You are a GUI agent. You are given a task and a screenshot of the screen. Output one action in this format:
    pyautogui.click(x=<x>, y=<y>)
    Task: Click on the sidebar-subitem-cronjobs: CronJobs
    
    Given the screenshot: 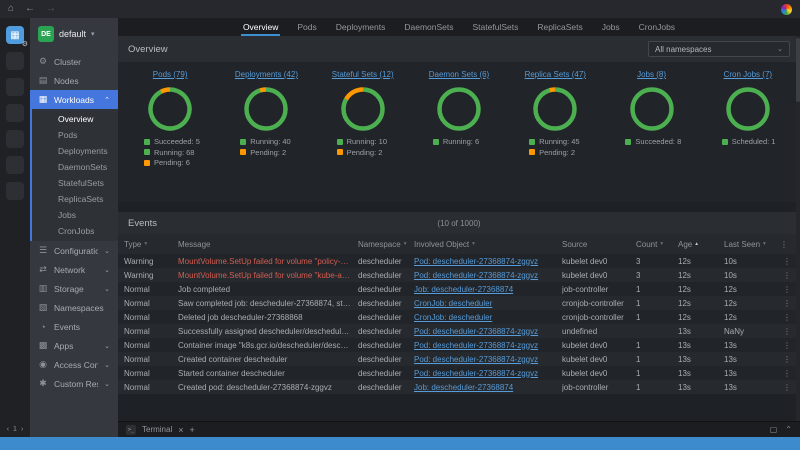 What is the action you would take?
    pyautogui.click(x=75, y=231)
    